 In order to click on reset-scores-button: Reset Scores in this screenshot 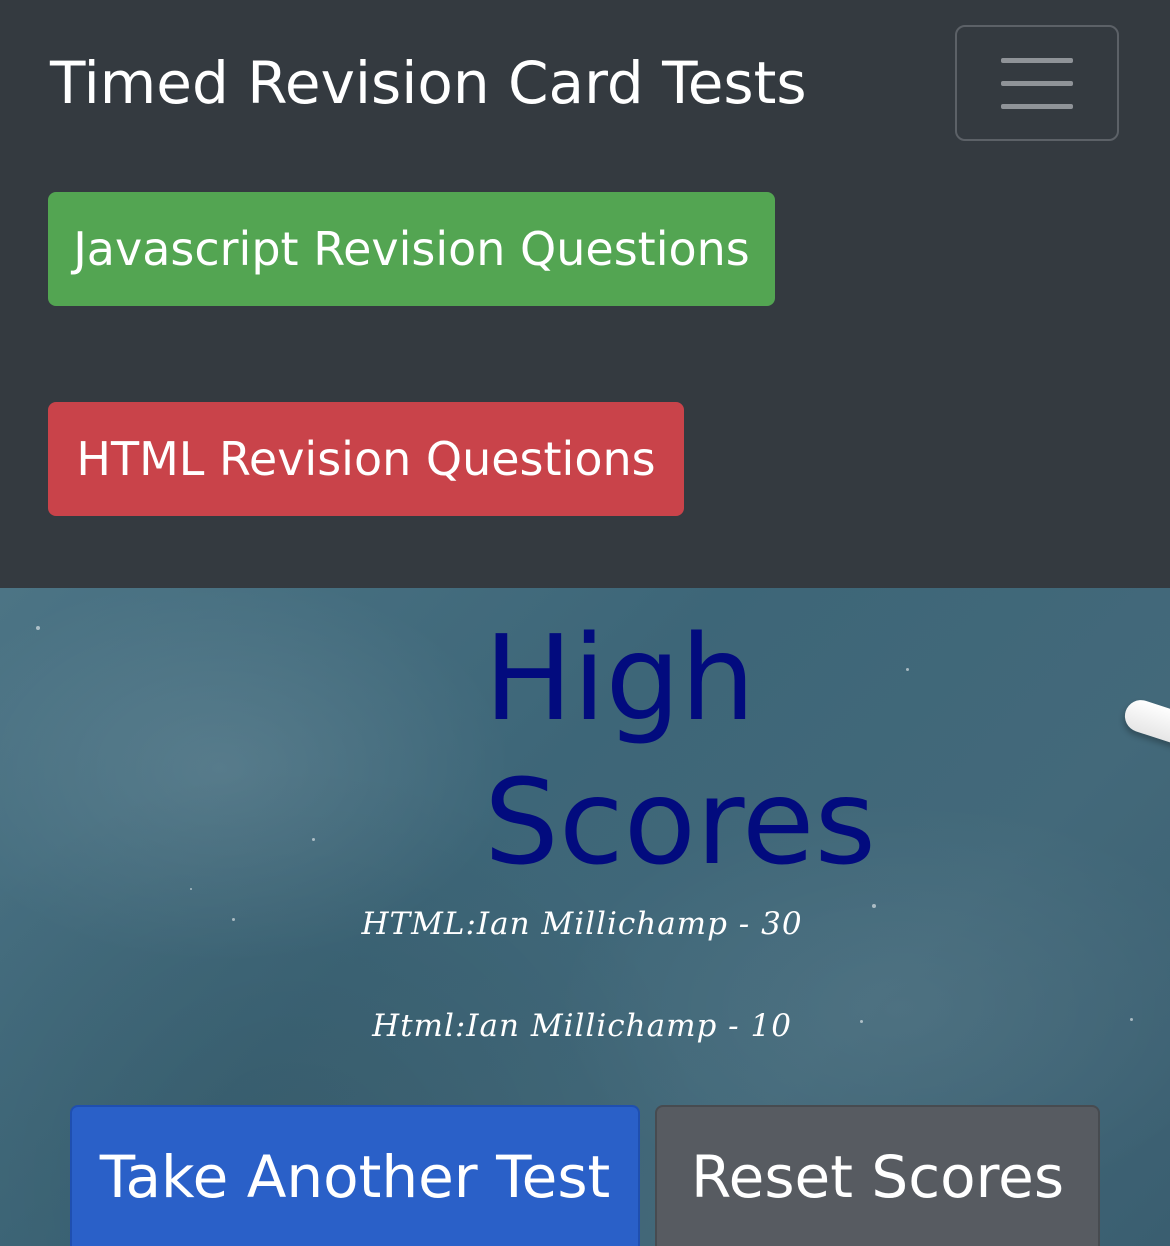, I will do `click(877, 1175)`.